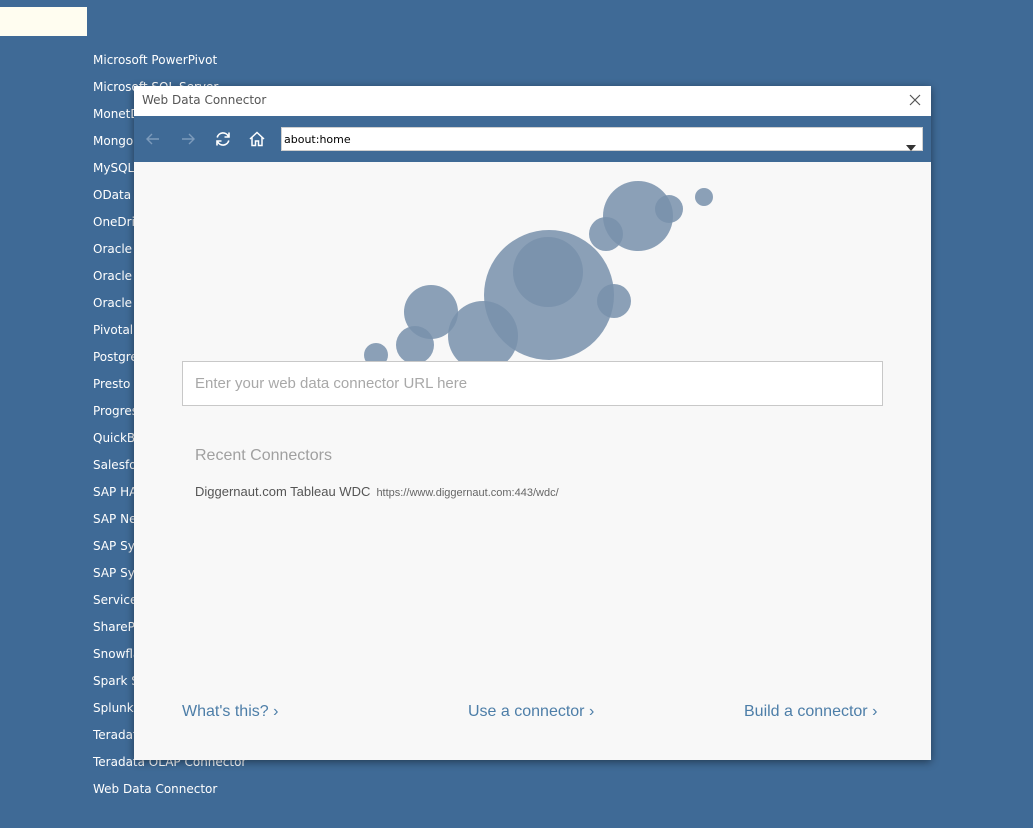  I want to click on connector-url-input, so click(532, 383).